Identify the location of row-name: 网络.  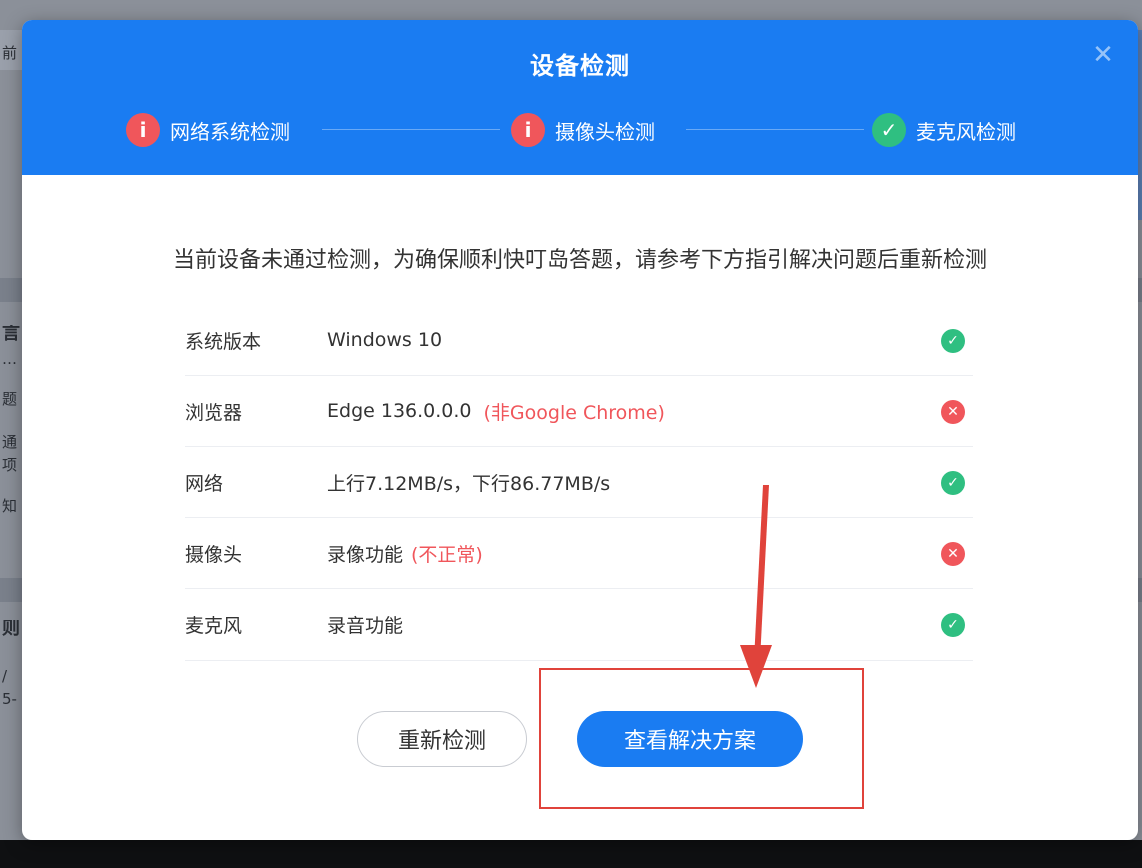
(204, 483).